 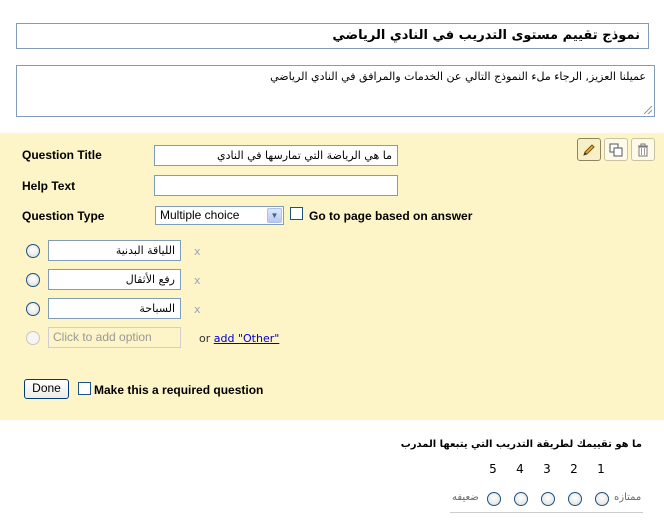 I want to click on pencil-icon, so click(x=589, y=149).